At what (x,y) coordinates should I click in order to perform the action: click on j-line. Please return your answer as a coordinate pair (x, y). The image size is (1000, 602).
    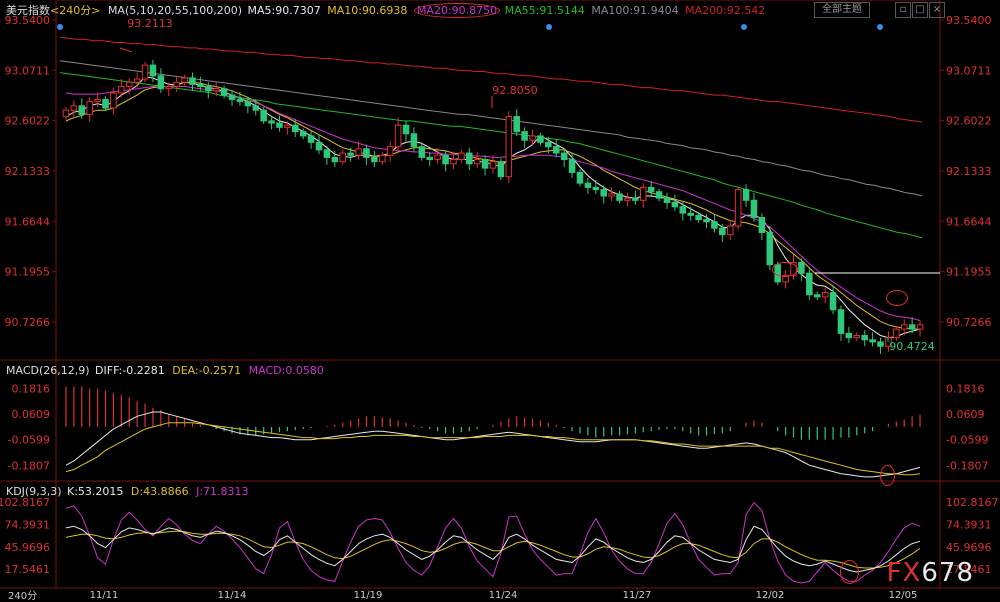
    Looking at the image, I should click on (493, 542).